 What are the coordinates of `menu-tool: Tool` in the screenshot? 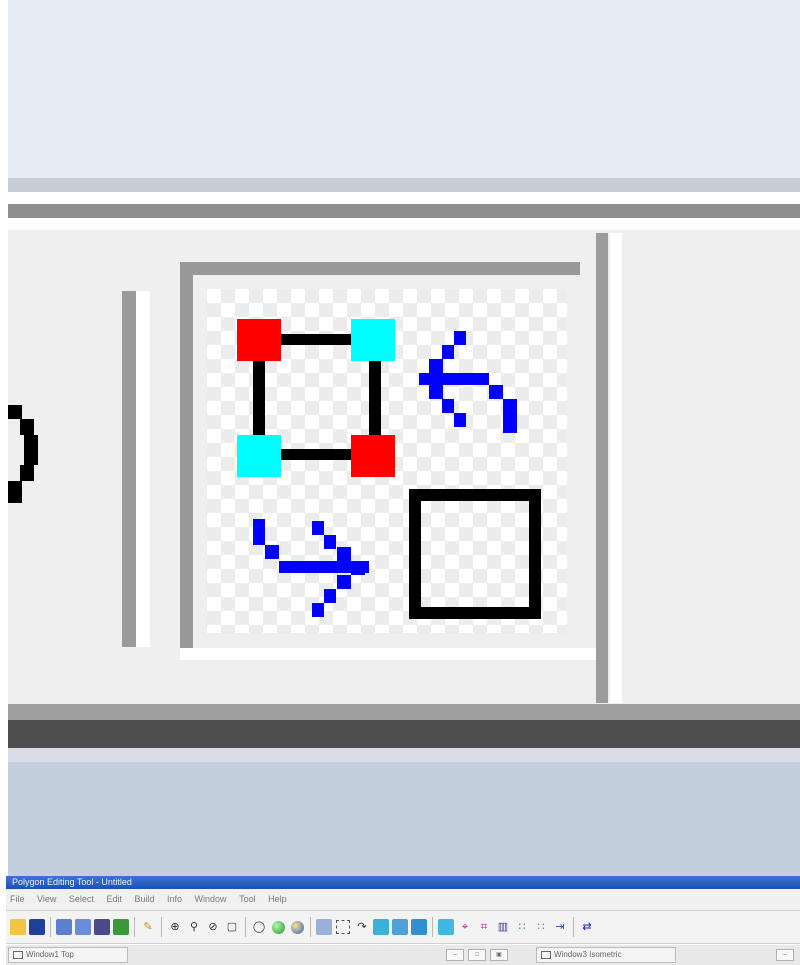 It's located at (247, 899).